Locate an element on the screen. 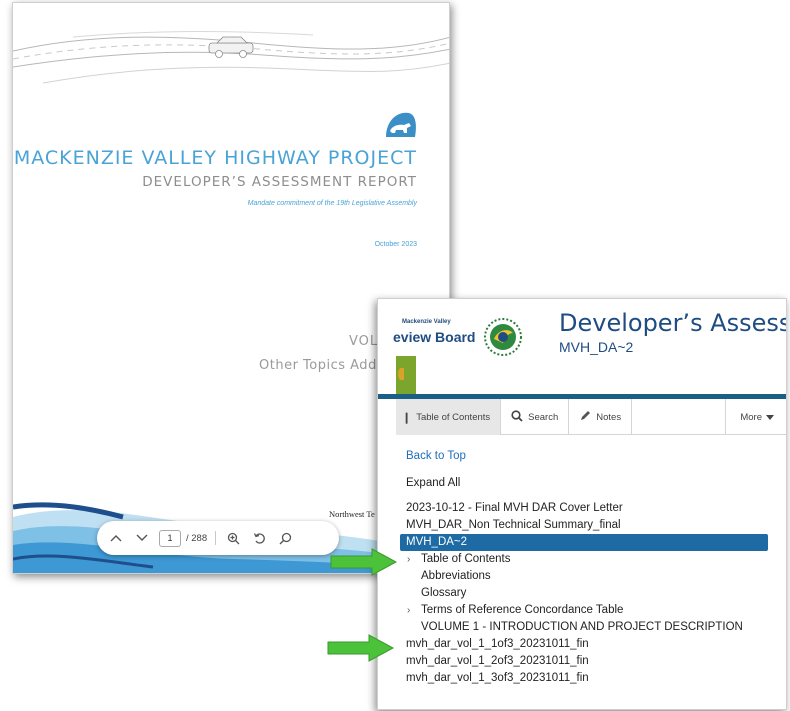  expand-all-button: Expand All is located at coordinates (591, 483).